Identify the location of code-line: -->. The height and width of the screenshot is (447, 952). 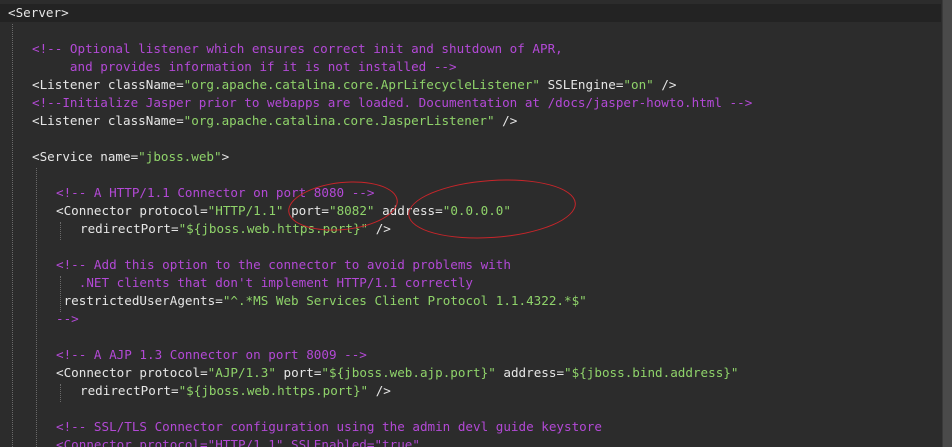
(67, 319).